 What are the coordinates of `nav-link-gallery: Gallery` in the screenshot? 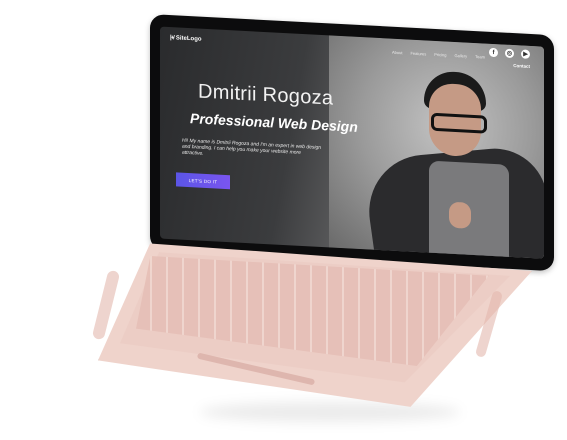 It's located at (460, 56).